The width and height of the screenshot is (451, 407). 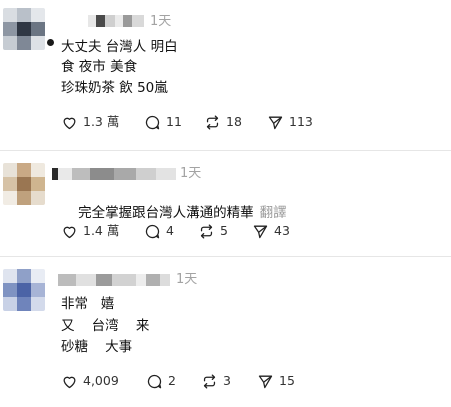 I want to click on like-button: 1.3 萬, so click(x=90, y=122).